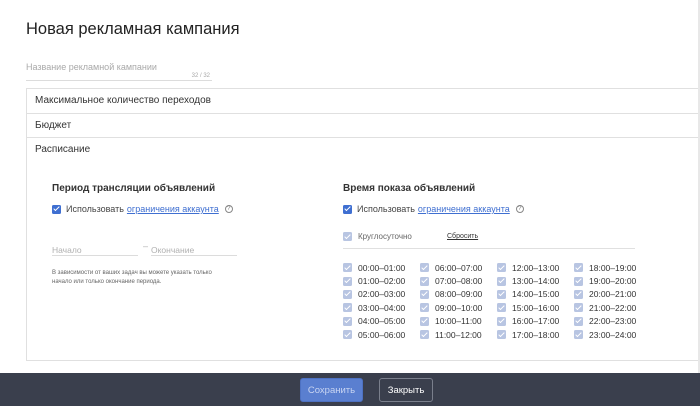 The image size is (700, 406). What do you see at coordinates (386, 209) in the screenshot?
I see `show-time-use-label: Использовать` at bounding box center [386, 209].